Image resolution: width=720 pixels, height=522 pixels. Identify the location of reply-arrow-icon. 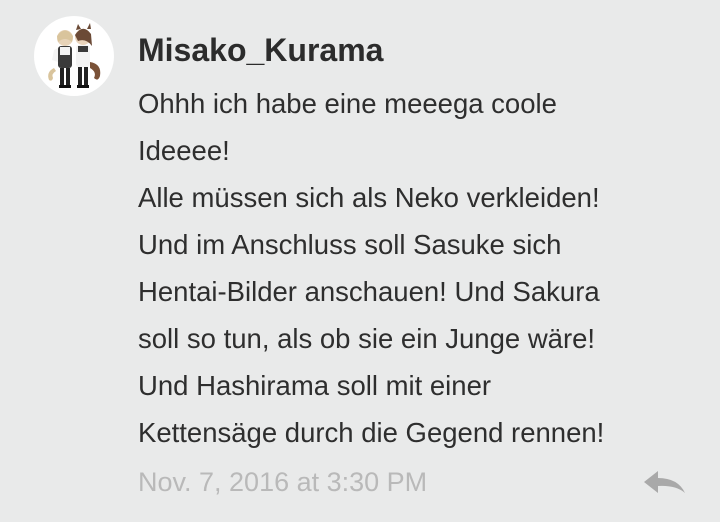
(664, 482).